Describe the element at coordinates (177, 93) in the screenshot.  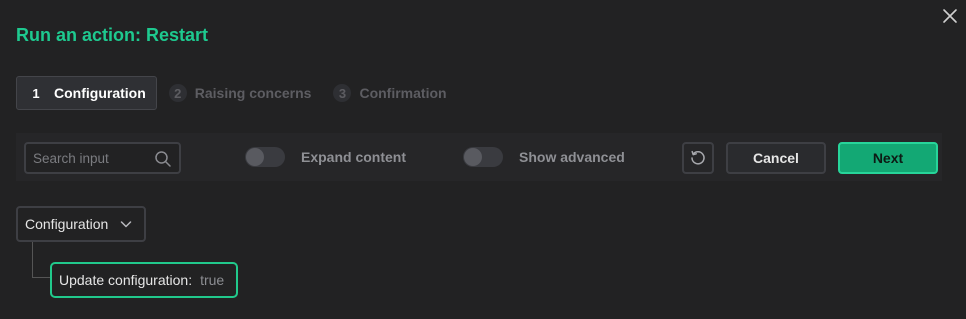
I see `step-number: 2` at that location.